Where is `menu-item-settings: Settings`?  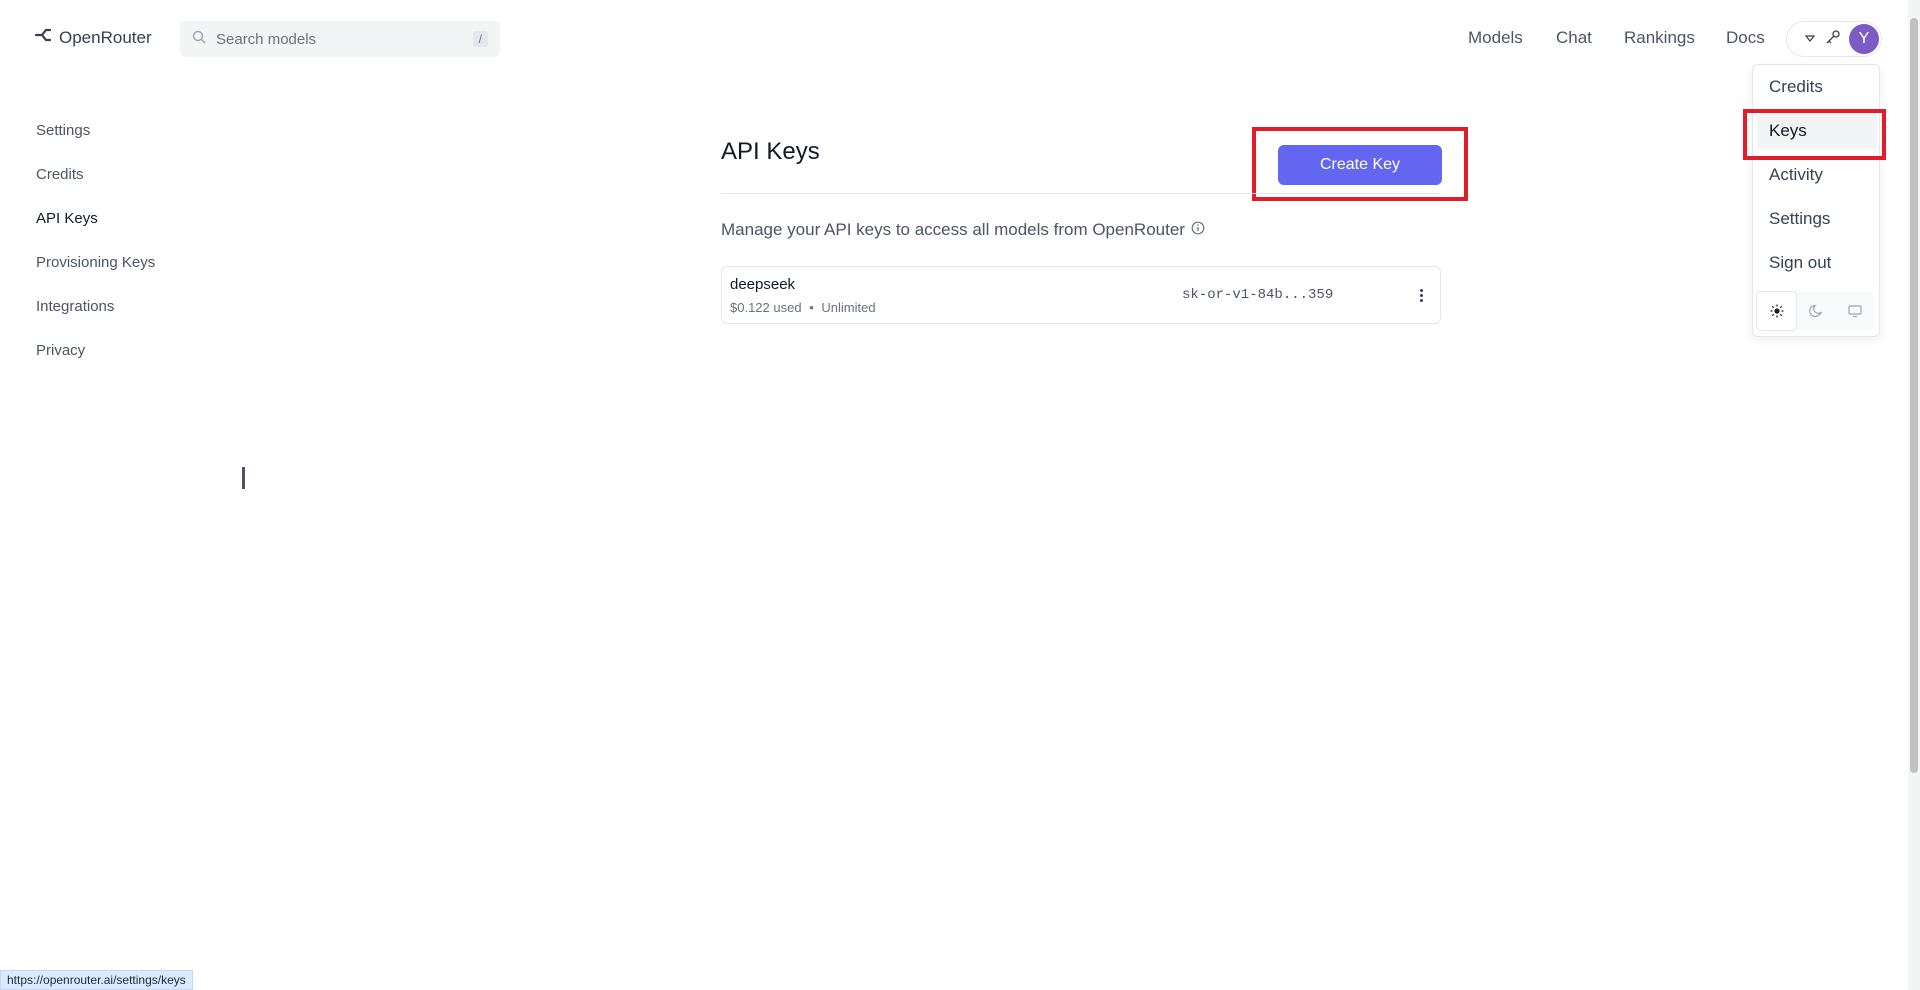
menu-item-settings: Settings is located at coordinates (1799, 219).